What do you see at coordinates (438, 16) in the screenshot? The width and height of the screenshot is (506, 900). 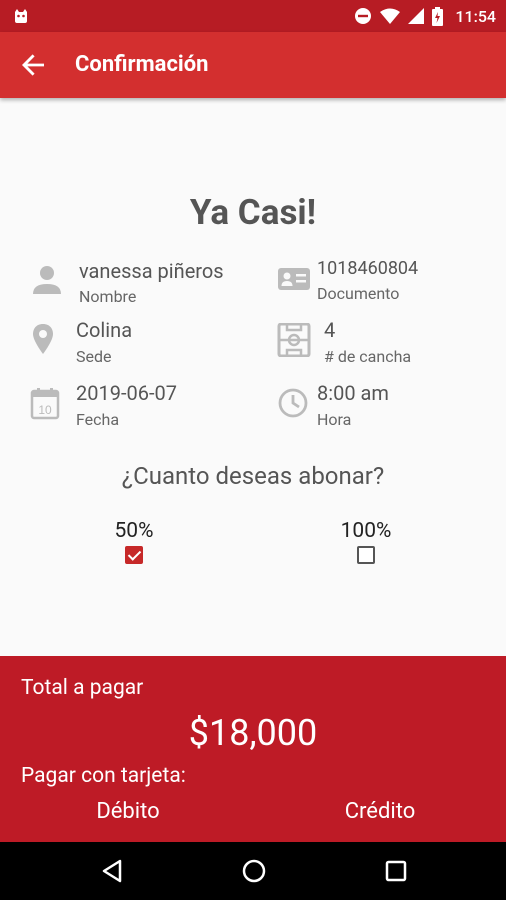 I see `battery-icon` at bounding box center [438, 16].